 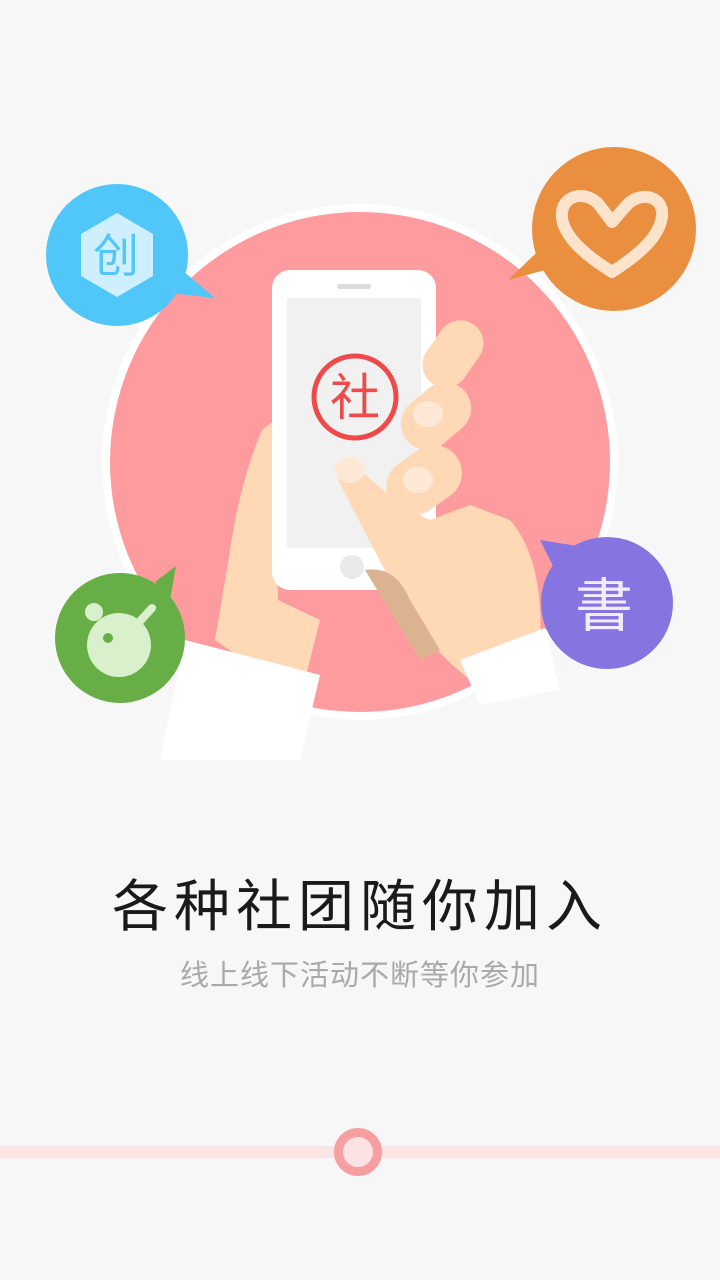 What do you see at coordinates (355, 398) in the screenshot?
I see `club-badge-text: 社` at bounding box center [355, 398].